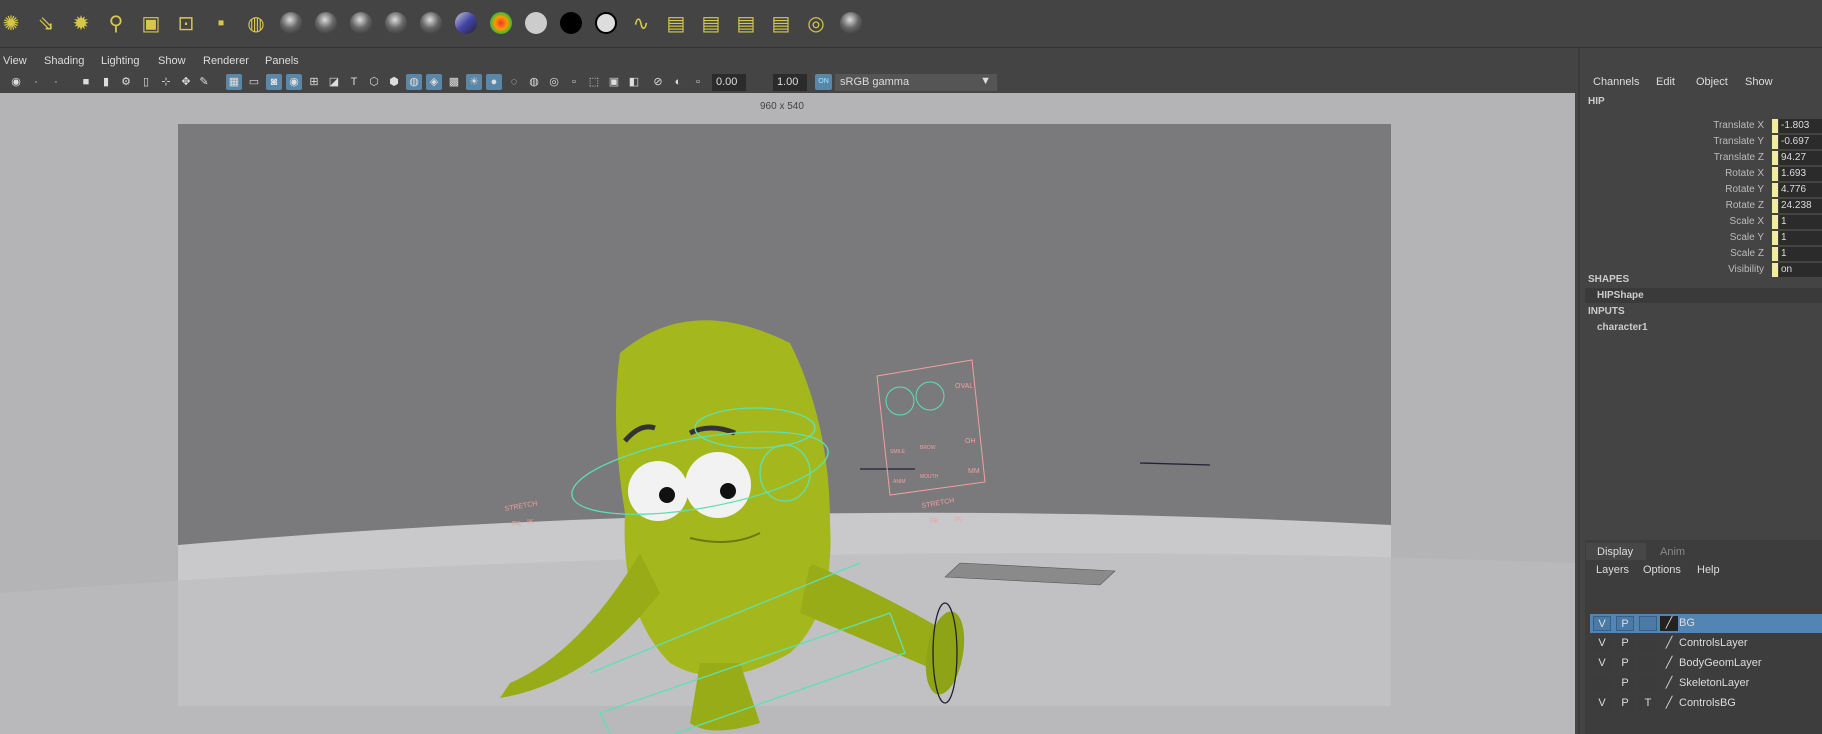 This screenshot has height=734, width=1822. What do you see at coordinates (466, 23) in the screenshot?
I see `sphere-ramp-icon` at bounding box center [466, 23].